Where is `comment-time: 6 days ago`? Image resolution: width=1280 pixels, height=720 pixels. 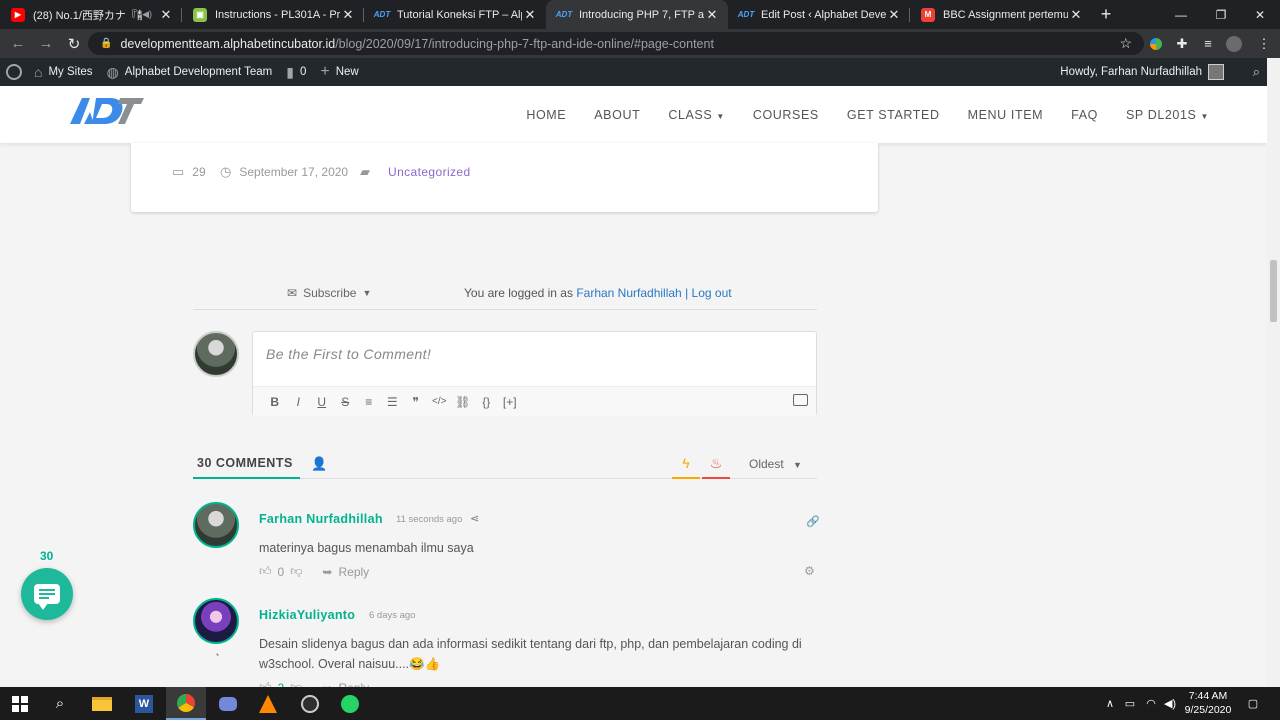 comment-time: 6 days ago is located at coordinates (392, 615).